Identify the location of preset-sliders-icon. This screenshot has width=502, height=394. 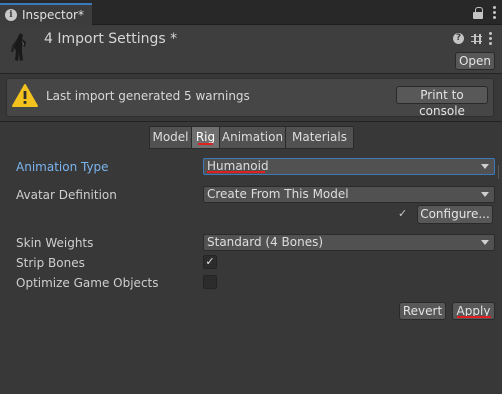
(476, 38).